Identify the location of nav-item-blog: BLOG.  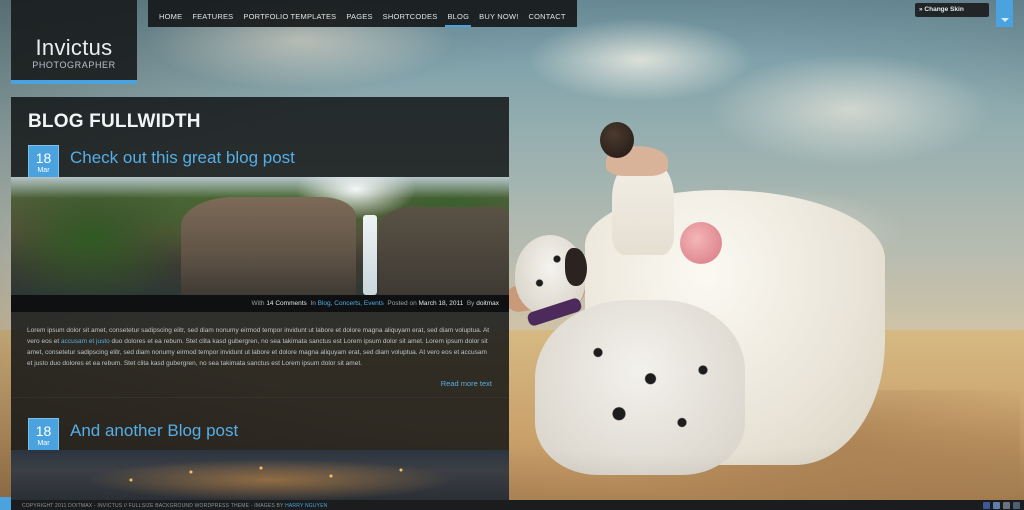
(458, 13).